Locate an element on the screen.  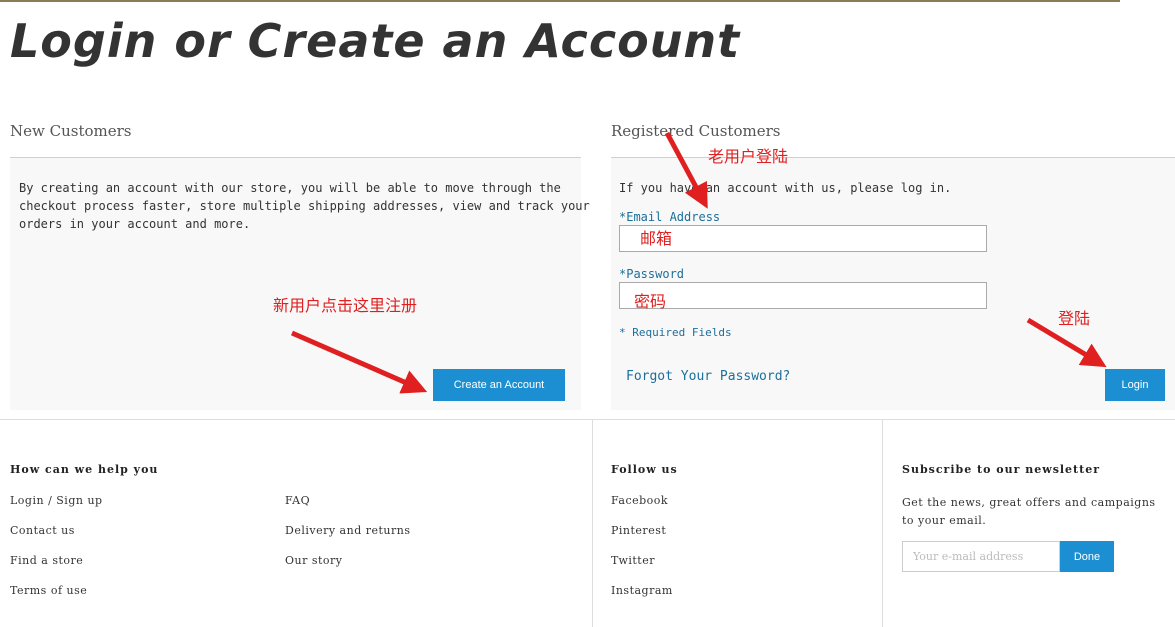
footer-divider is located at coordinates (587, 419).